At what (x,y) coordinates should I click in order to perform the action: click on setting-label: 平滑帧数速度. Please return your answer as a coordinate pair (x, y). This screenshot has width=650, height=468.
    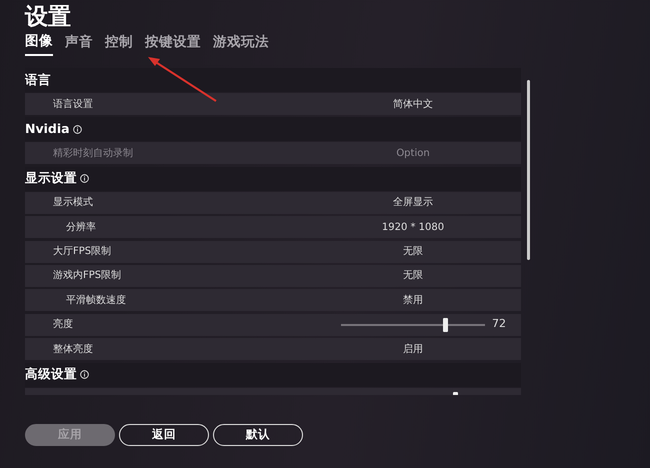
    Looking at the image, I should click on (96, 300).